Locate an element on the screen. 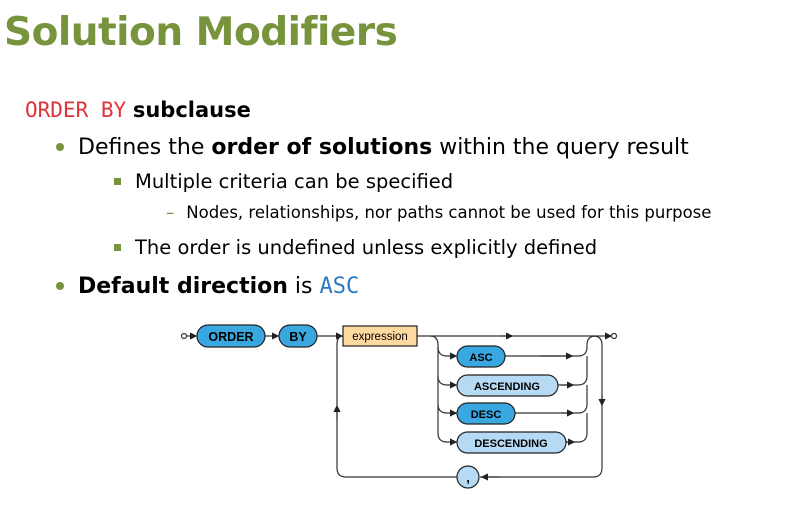 The height and width of the screenshot is (507, 785). order-label: ORDER is located at coordinates (230, 337).